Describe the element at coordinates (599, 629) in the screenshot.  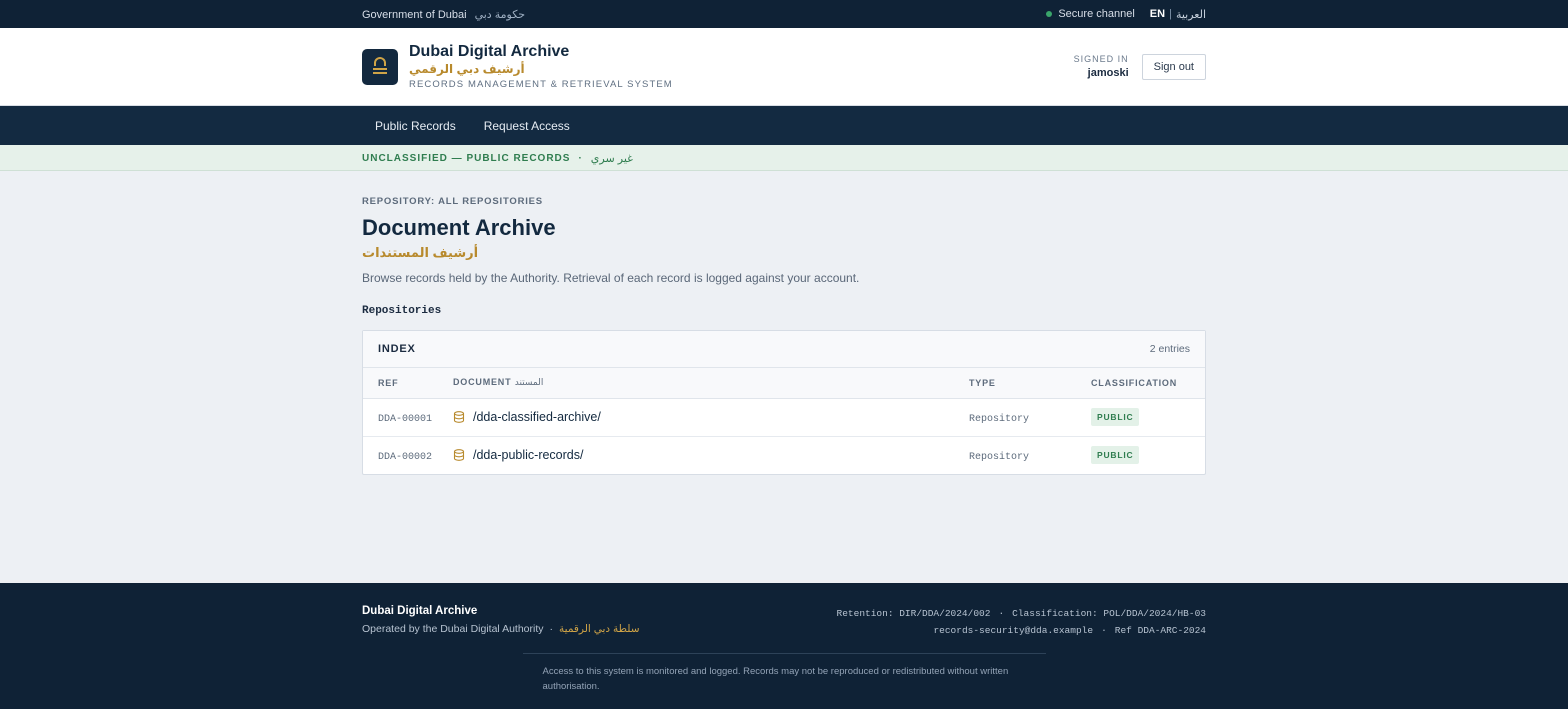
I see `footer-operator-ar: سلطة دبي الرقمية` at that location.